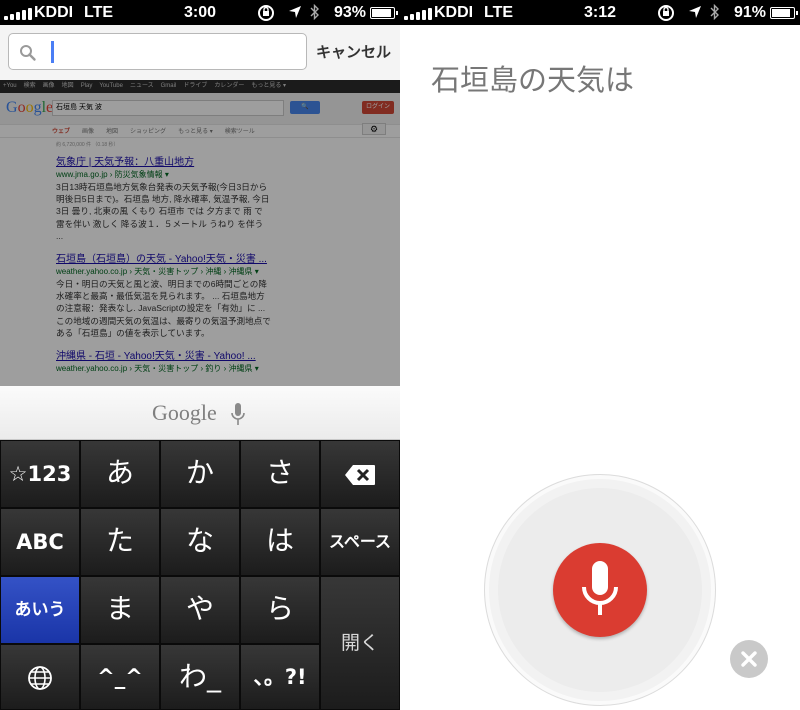  Describe the element at coordinates (280, 677) in the screenshot. I see `key-punctuation: 、。?!` at that location.